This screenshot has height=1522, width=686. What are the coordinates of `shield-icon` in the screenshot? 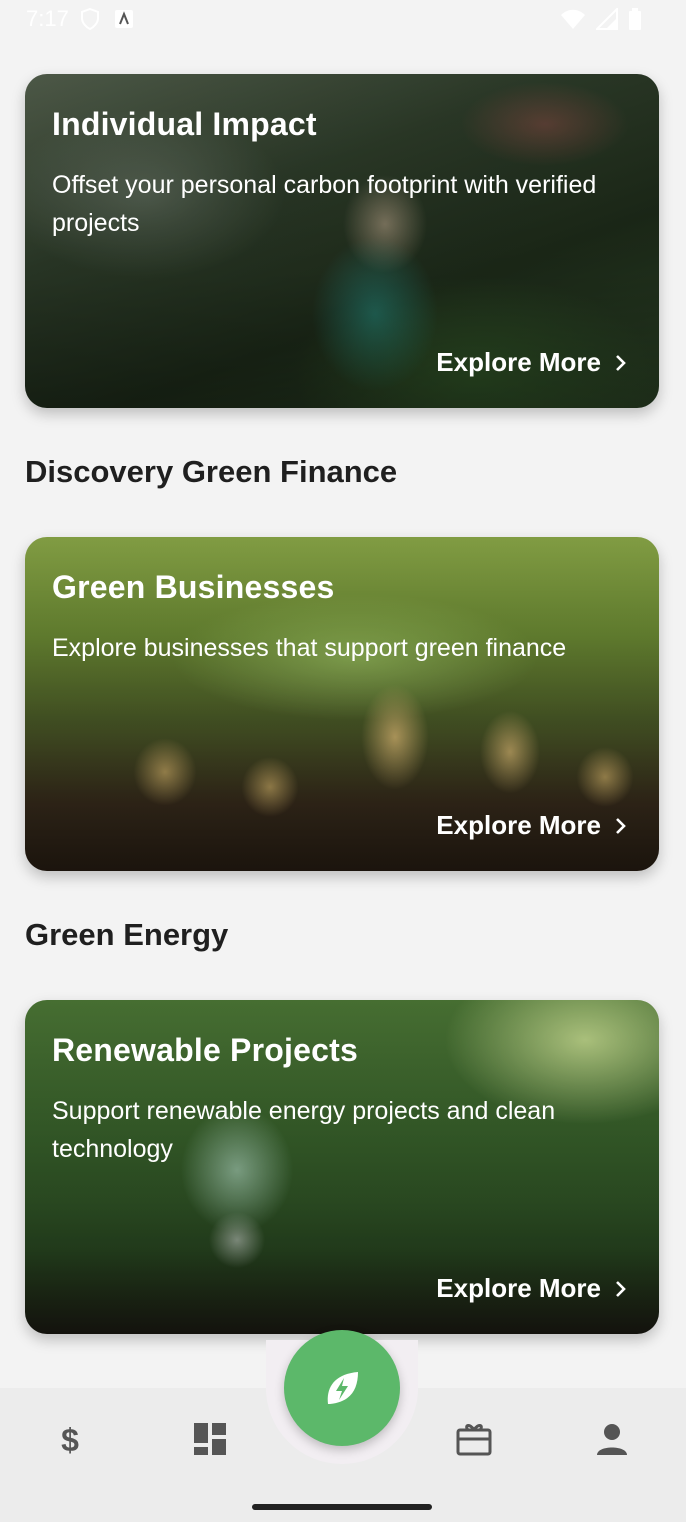 It's located at (90, 19).